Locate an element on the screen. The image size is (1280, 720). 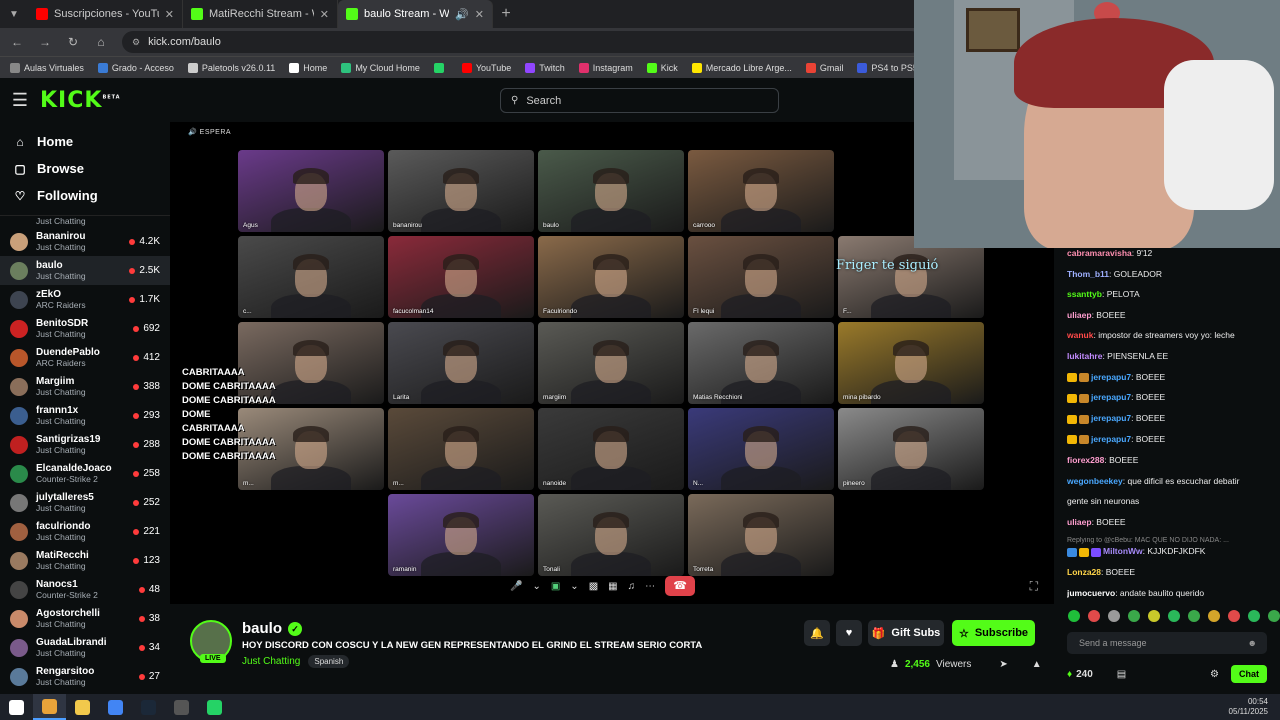
chrome-taskbar-icon is located at coordinates (49, 707).